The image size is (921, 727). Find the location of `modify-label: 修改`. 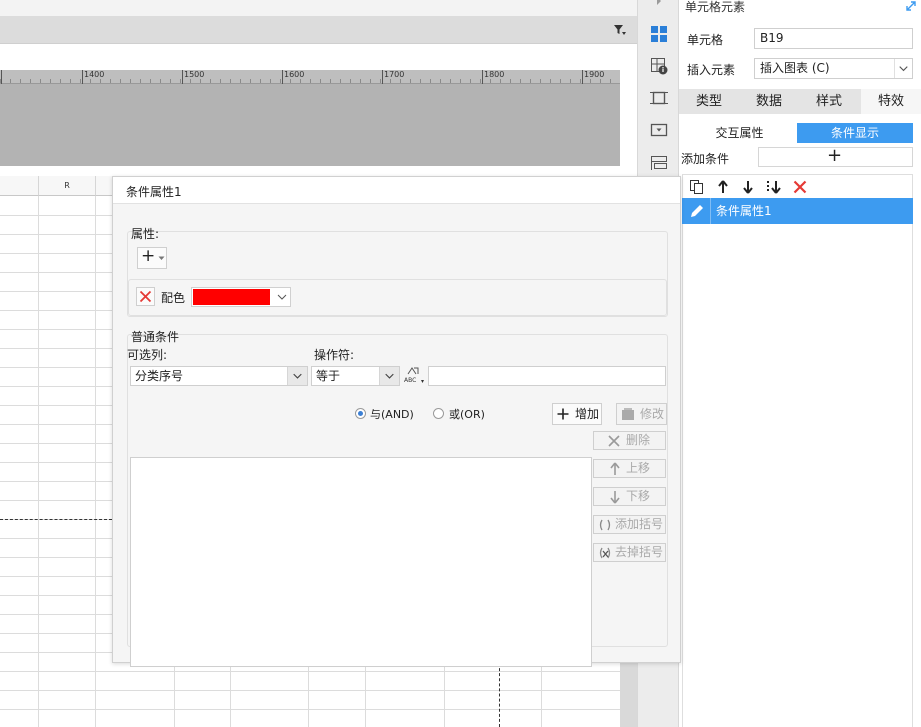

modify-label: 修改 is located at coordinates (652, 414).